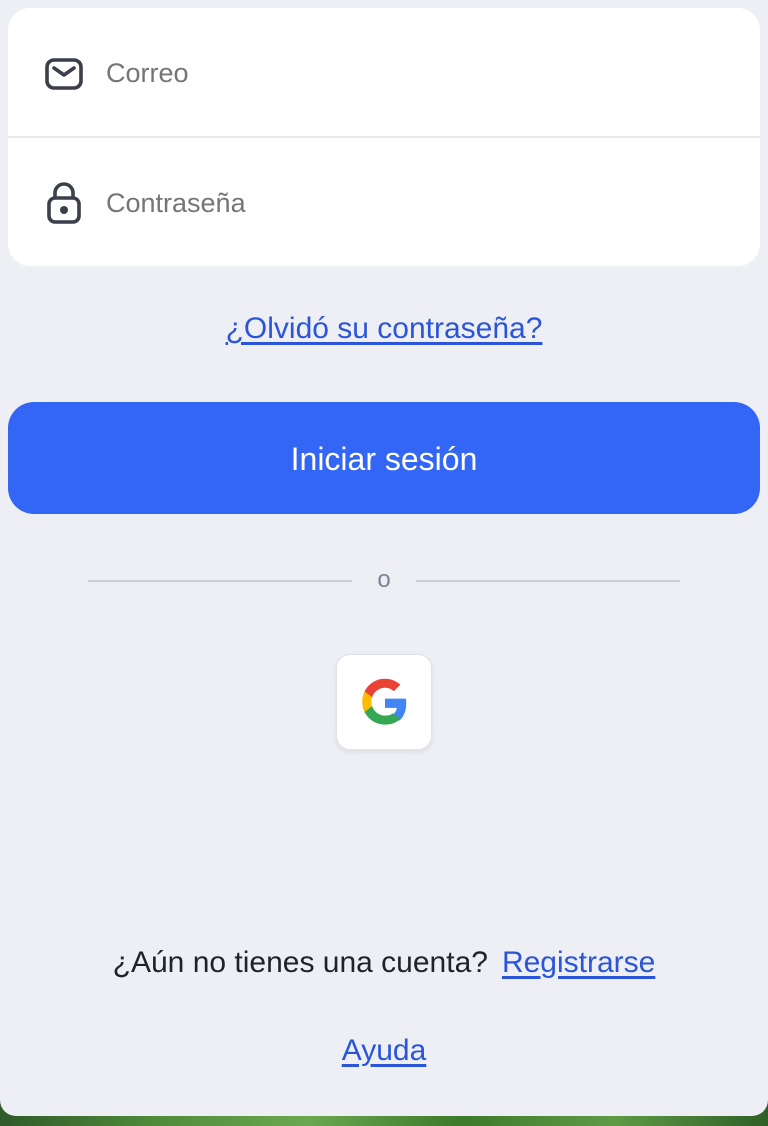 This screenshot has height=1126, width=768. I want to click on login-button: Iniciar sesión, so click(384, 458).